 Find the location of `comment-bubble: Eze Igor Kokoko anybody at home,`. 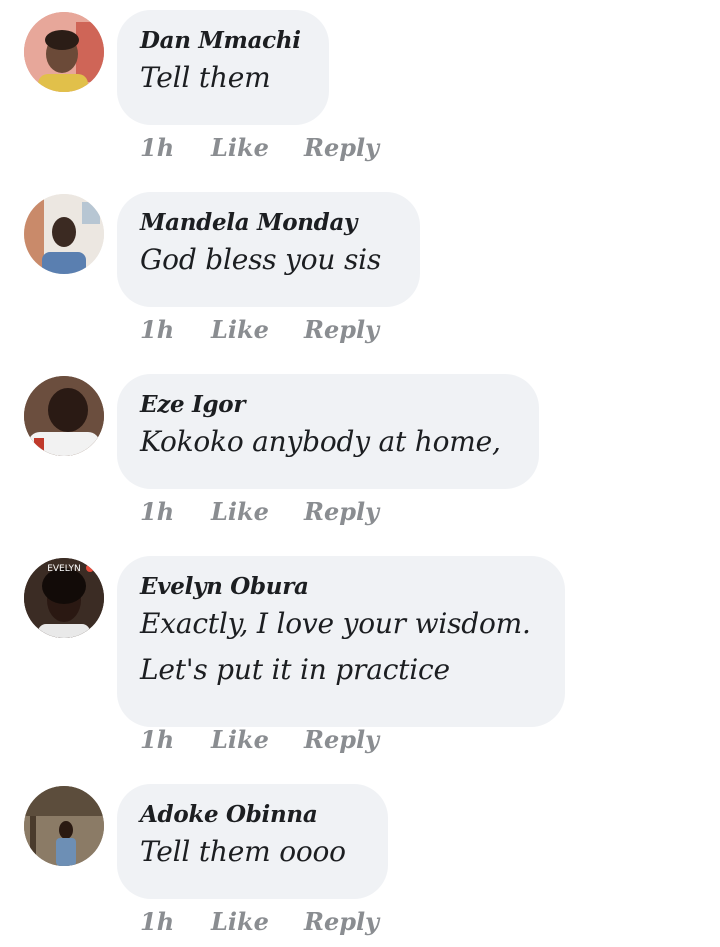

comment-bubble: Eze Igor Kokoko anybody at home, is located at coordinates (328, 431).